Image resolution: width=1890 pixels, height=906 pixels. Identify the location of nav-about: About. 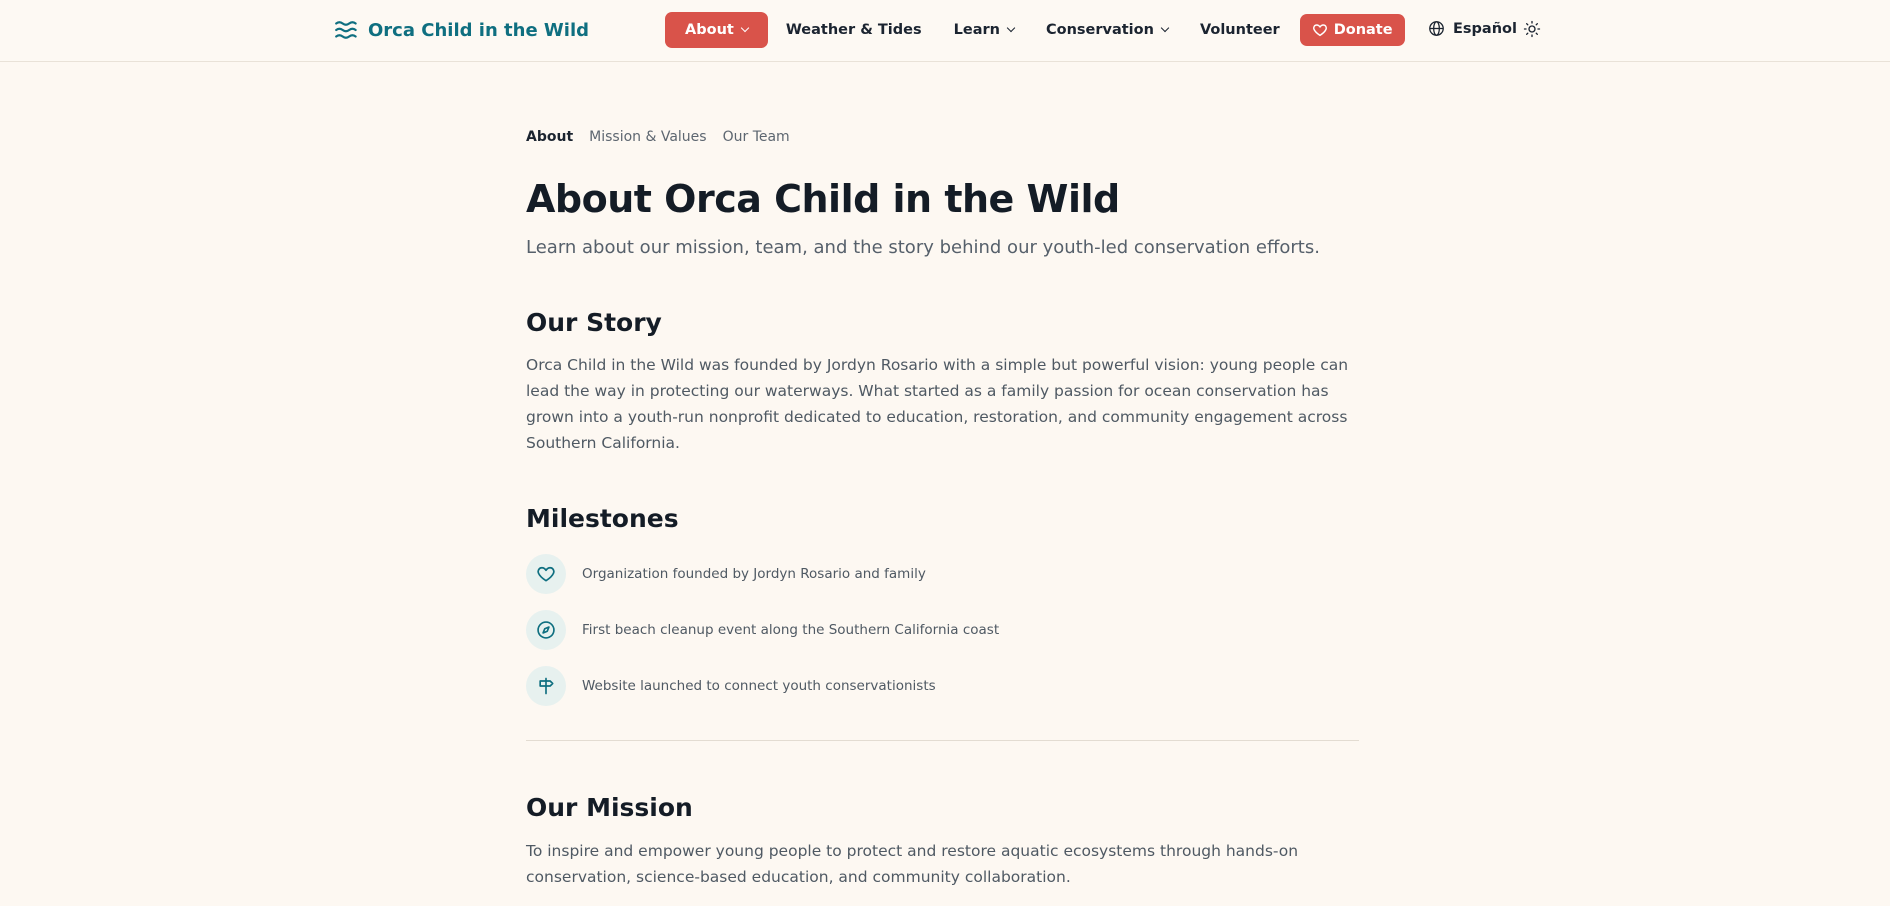
(716, 30).